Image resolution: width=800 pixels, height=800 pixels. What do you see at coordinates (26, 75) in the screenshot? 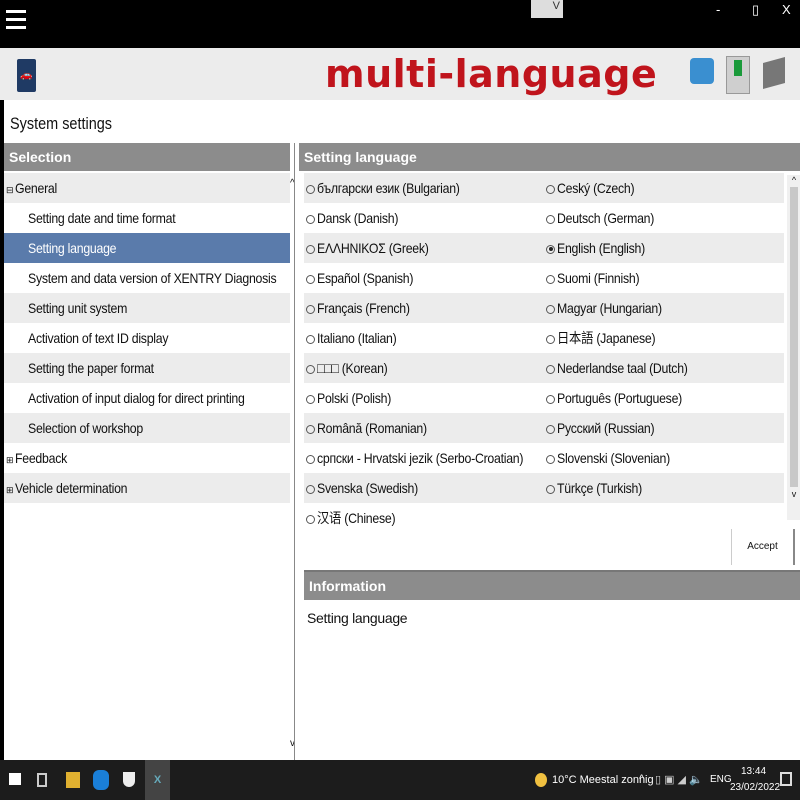
I see `vehicle-icon: 🚗` at bounding box center [26, 75].